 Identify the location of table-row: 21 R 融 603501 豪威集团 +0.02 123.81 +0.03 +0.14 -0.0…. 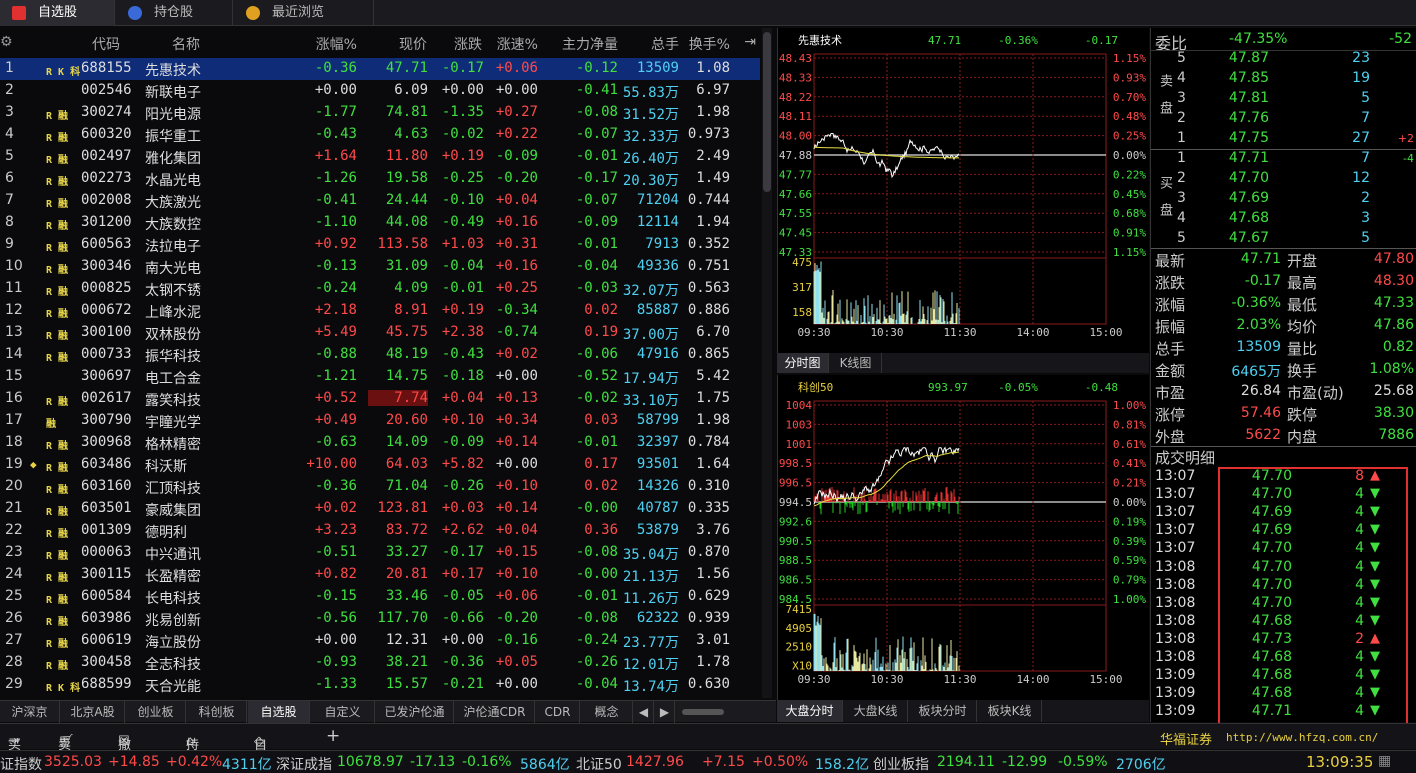
(380, 509).